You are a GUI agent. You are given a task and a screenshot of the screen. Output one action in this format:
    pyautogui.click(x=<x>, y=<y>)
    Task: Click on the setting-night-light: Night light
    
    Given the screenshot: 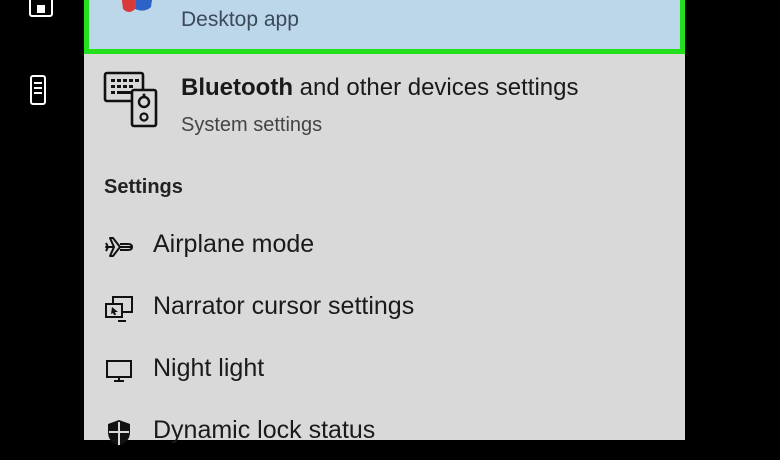 What is the action you would take?
    pyautogui.click(x=384, y=370)
    